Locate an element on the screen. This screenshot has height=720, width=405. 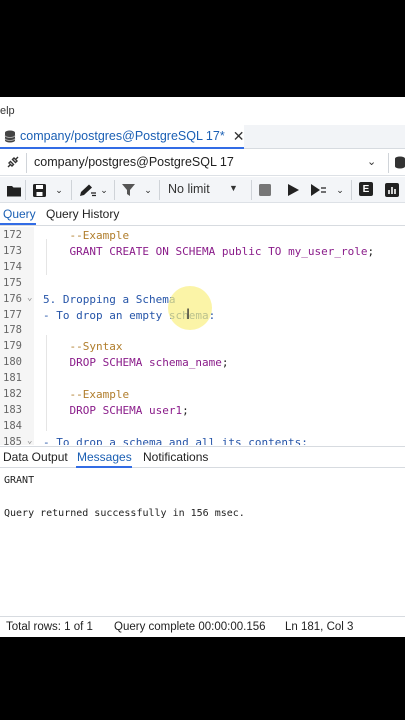
execute-options-chevron-icon: ⌄ is located at coordinates (340, 190).